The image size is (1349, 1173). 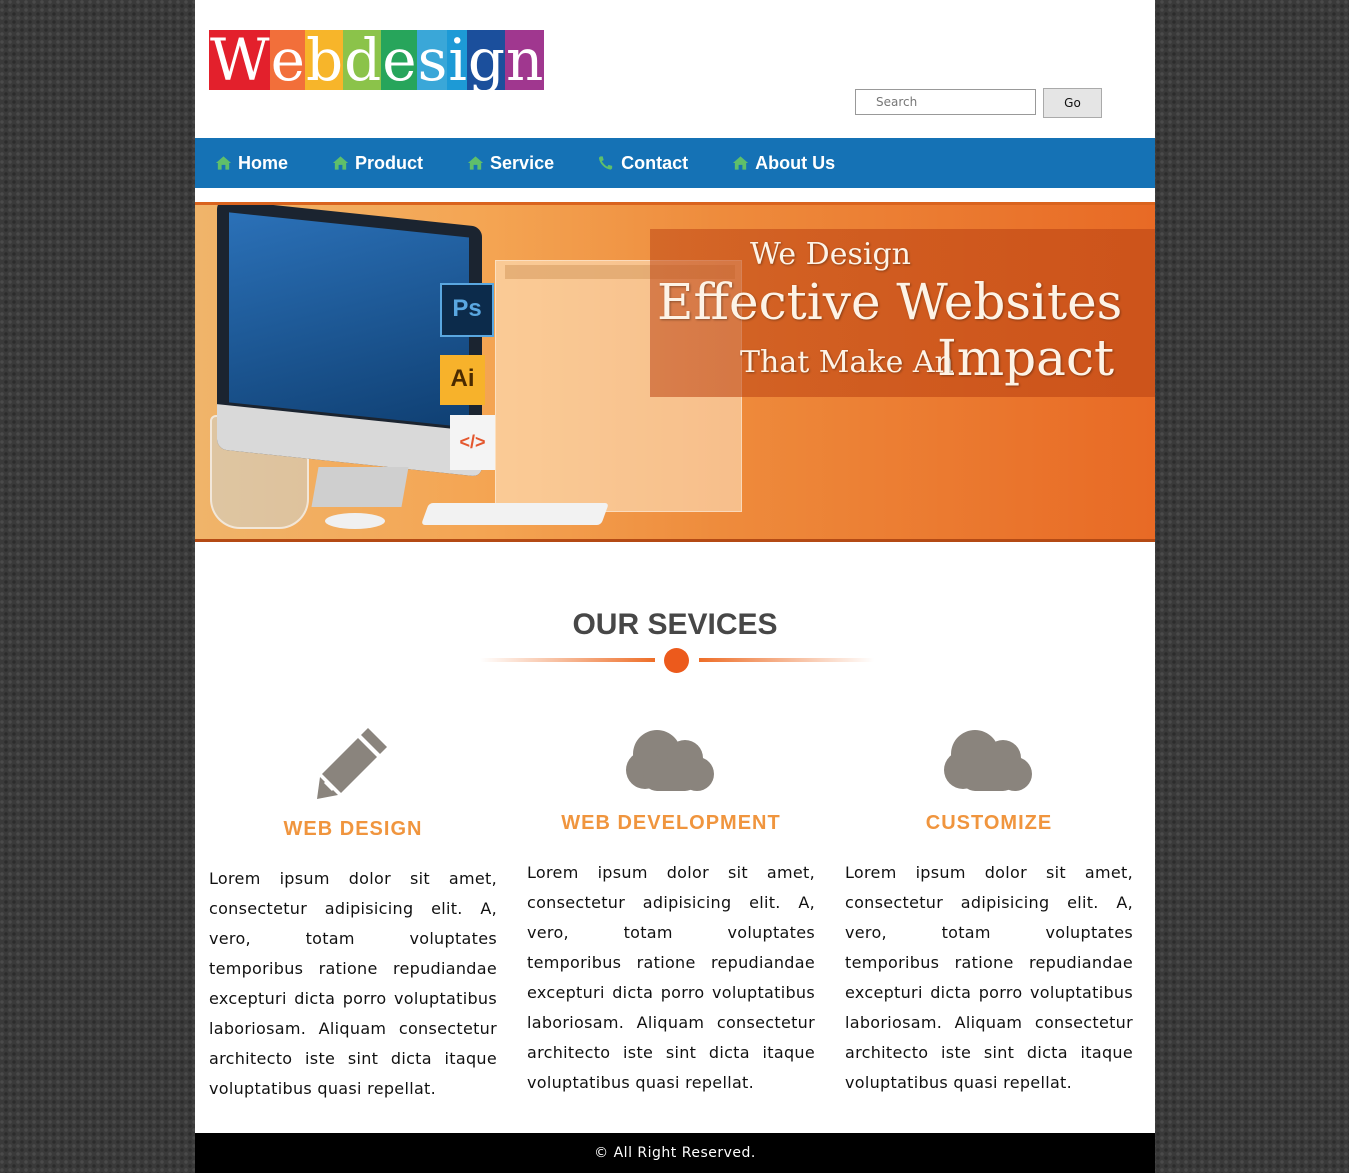 What do you see at coordinates (786, 660) in the screenshot?
I see `divider-line-right` at bounding box center [786, 660].